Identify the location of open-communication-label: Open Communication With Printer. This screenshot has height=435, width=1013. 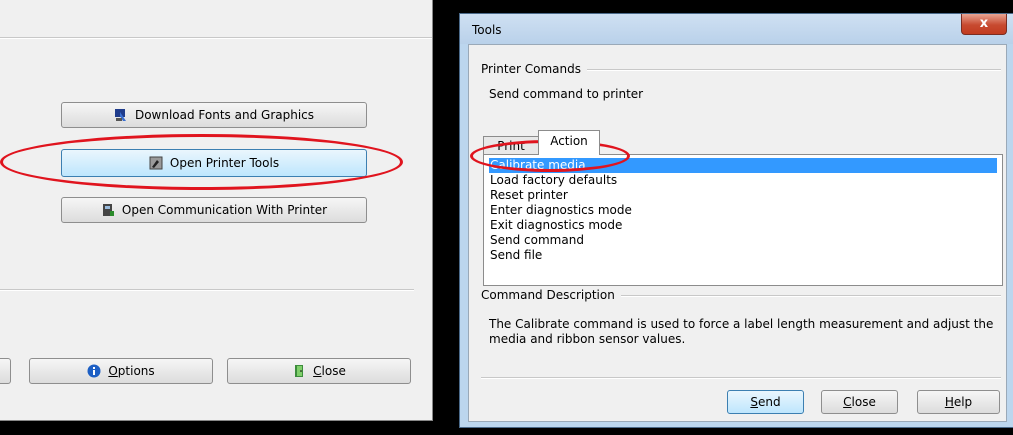
(224, 210).